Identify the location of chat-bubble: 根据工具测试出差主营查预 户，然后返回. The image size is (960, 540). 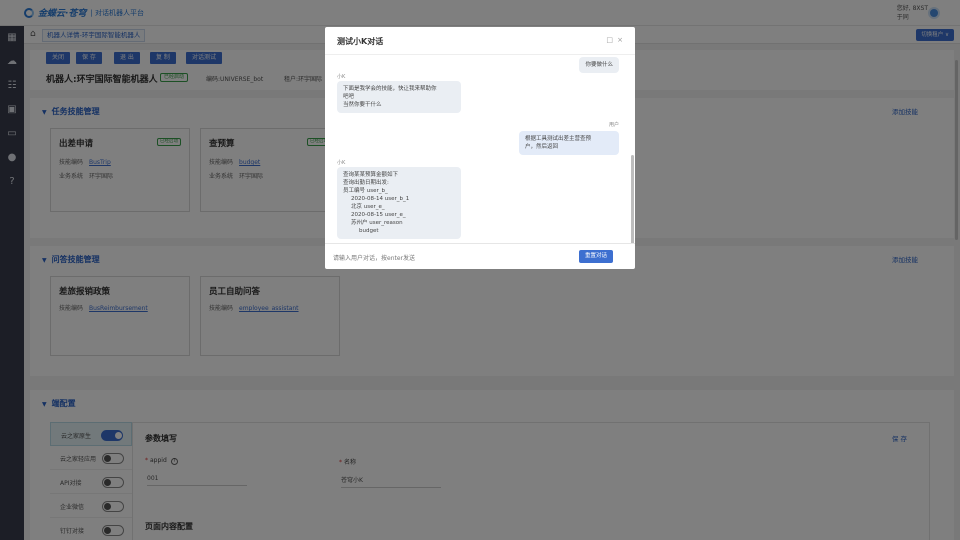
(569, 143).